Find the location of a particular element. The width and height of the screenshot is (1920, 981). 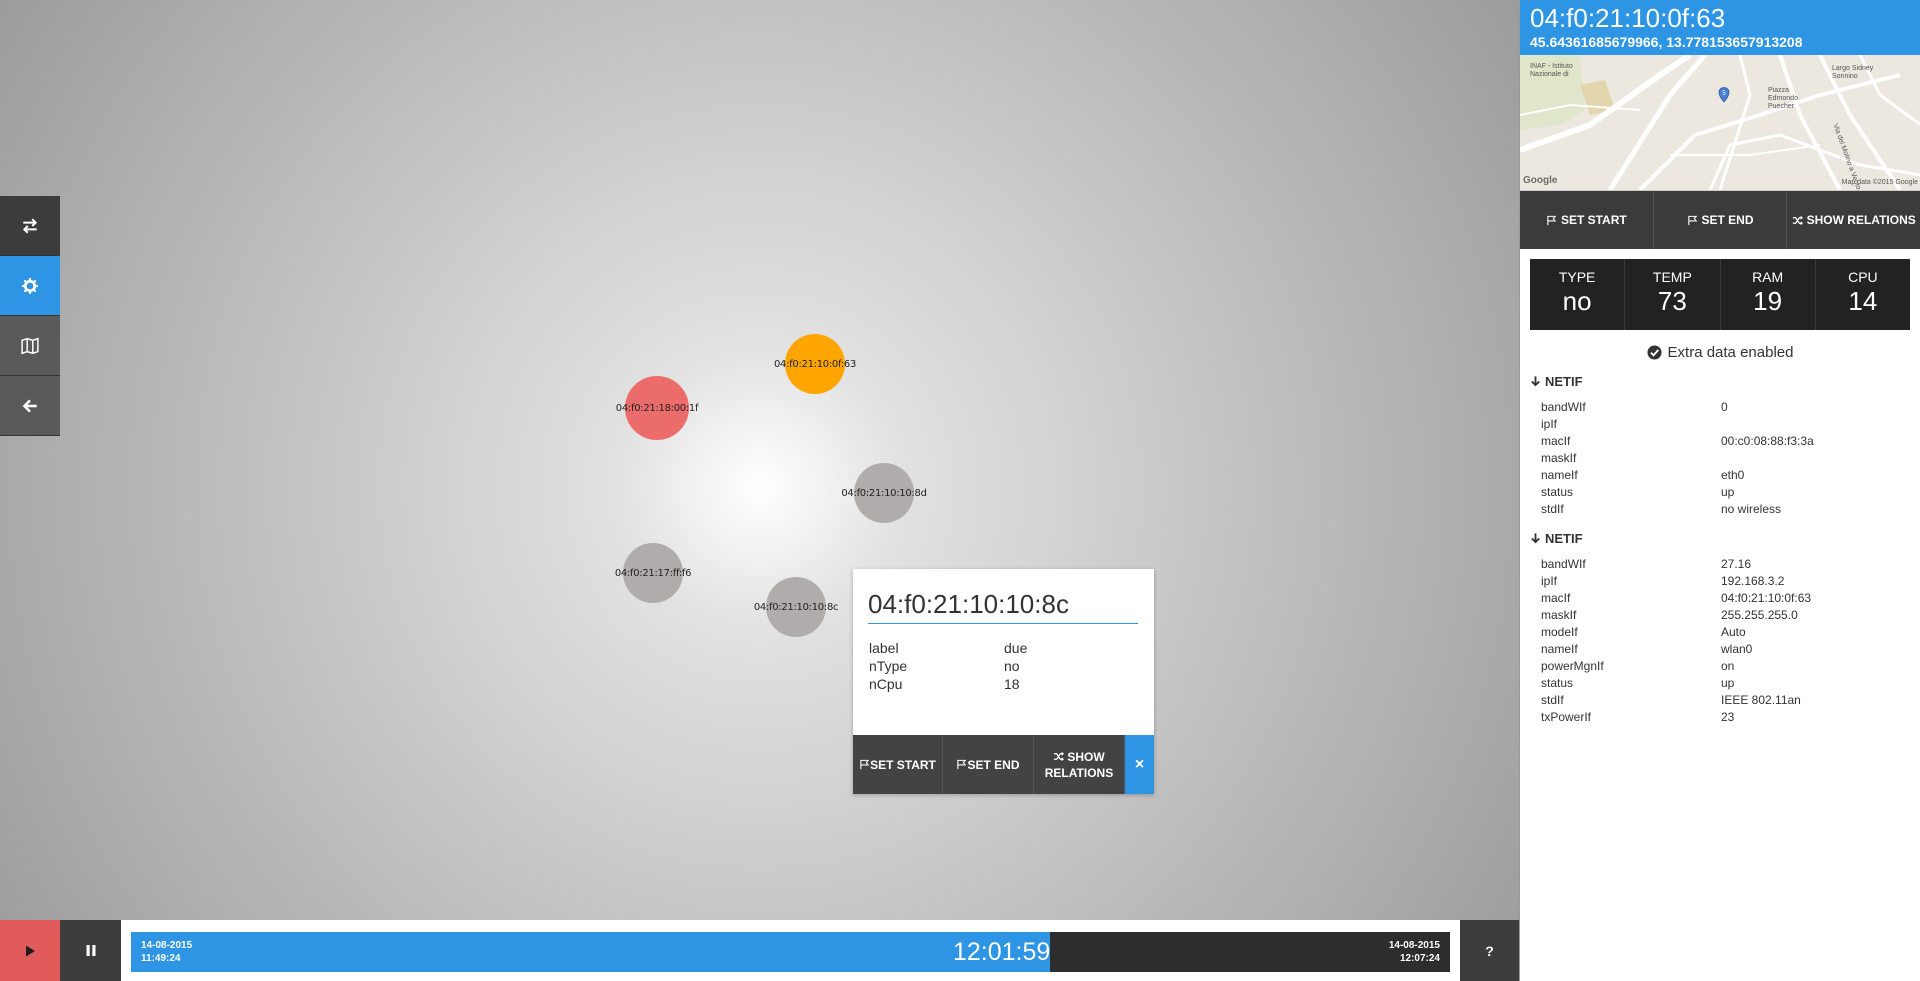

netif-key: stdIf is located at coordinates (1552, 509).